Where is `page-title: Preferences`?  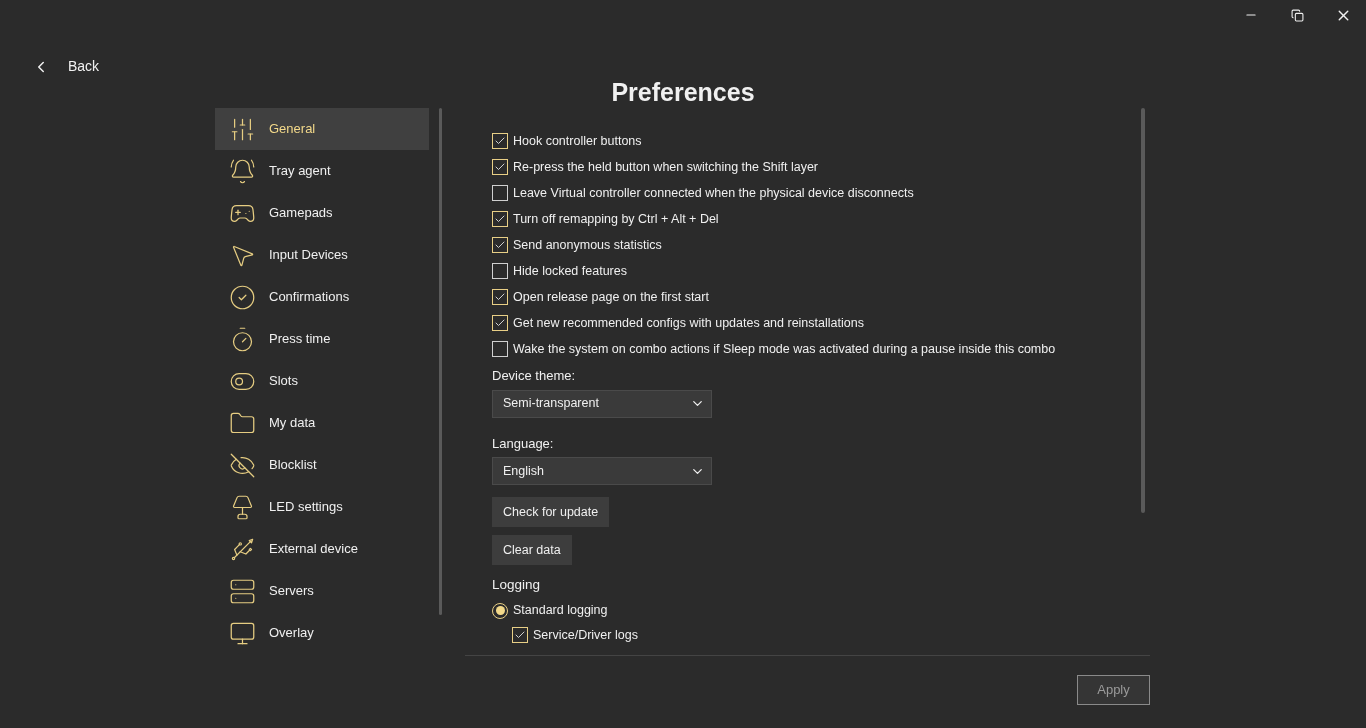
page-title: Preferences is located at coordinates (683, 92).